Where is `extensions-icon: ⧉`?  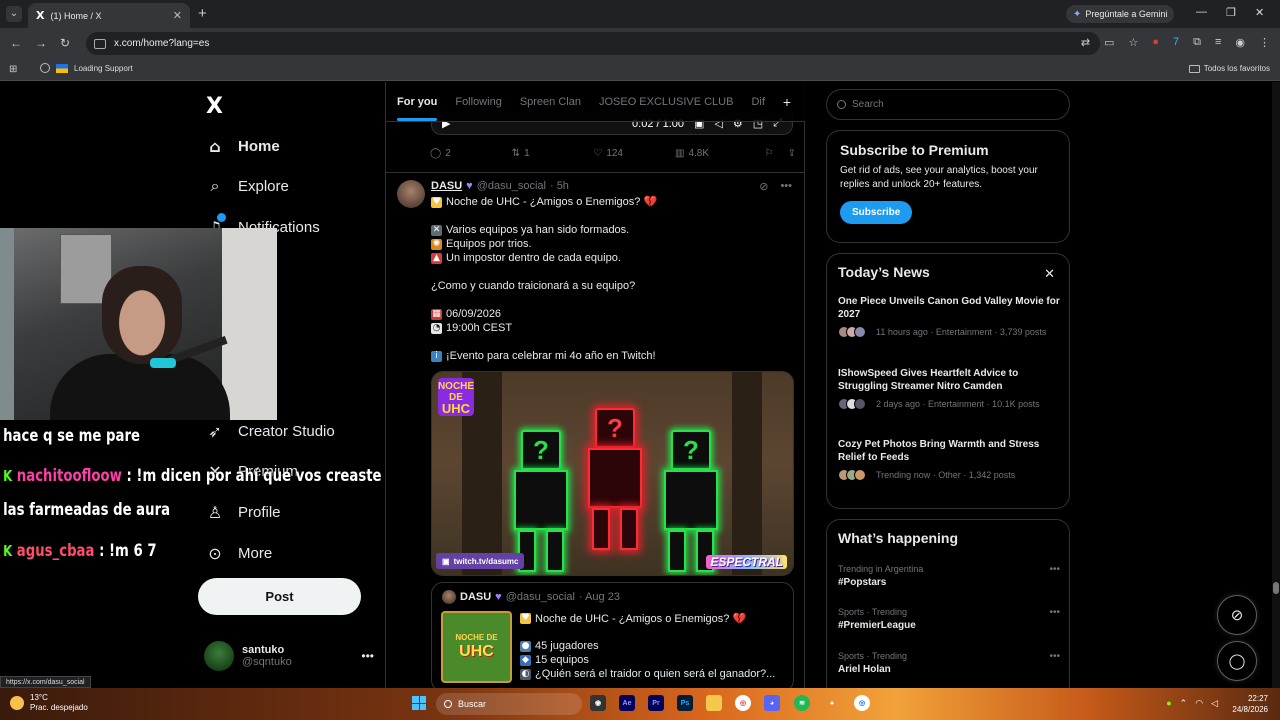 extensions-icon: ⧉ is located at coordinates (1197, 42).